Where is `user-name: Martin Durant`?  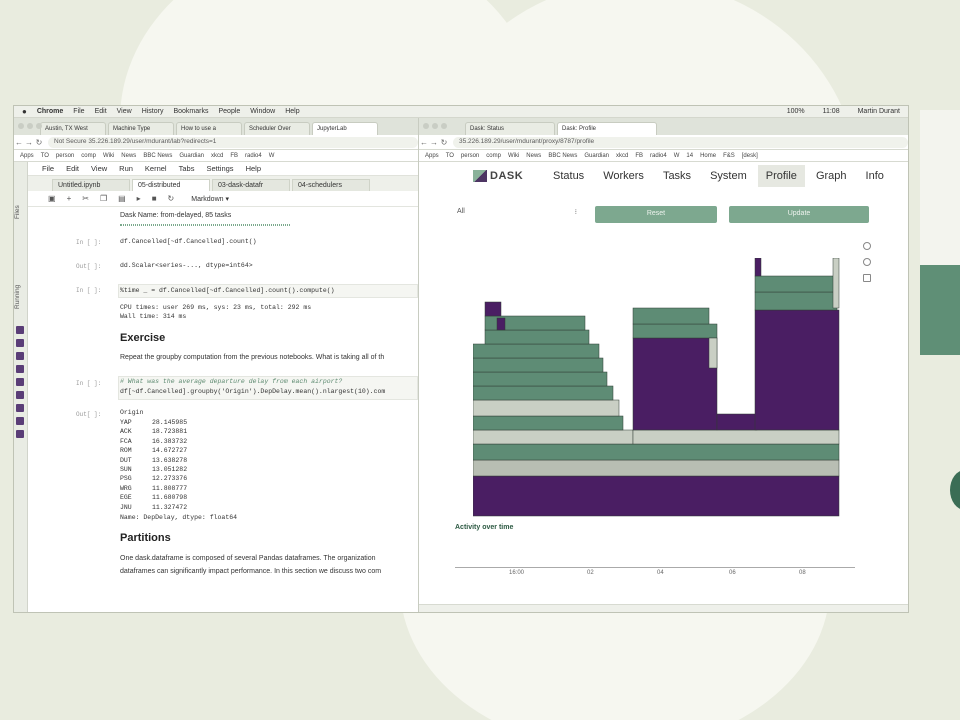 user-name: Martin Durant is located at coordinates (879, 111).